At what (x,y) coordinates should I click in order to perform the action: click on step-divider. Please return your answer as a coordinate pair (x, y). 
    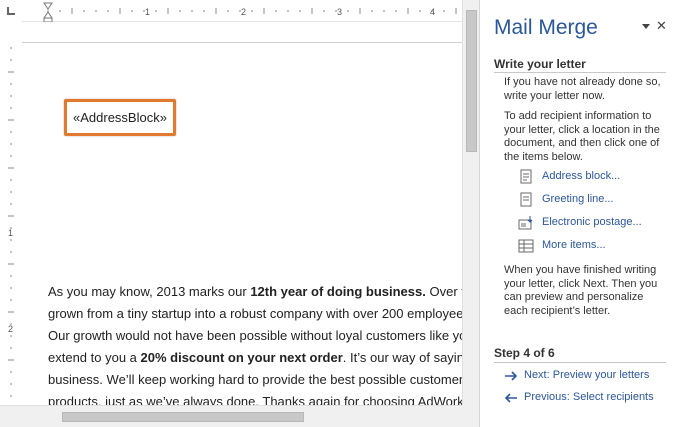
    Looking at the image, I should click on (580, 362).